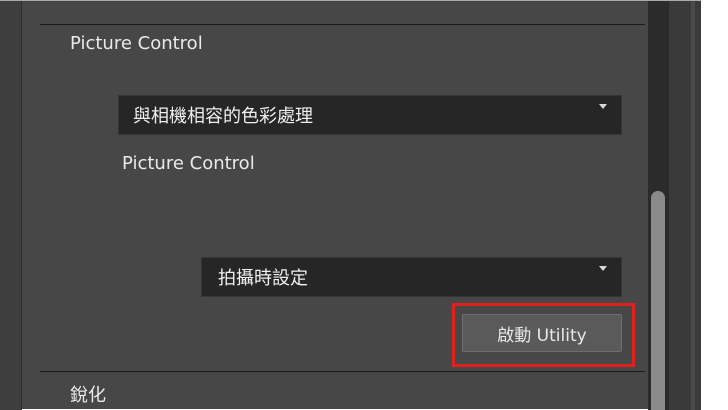  What do you see at coordinates (543, 335) in the screenshot?
I see `highlight-annotation` at bounding box center [543, 335].